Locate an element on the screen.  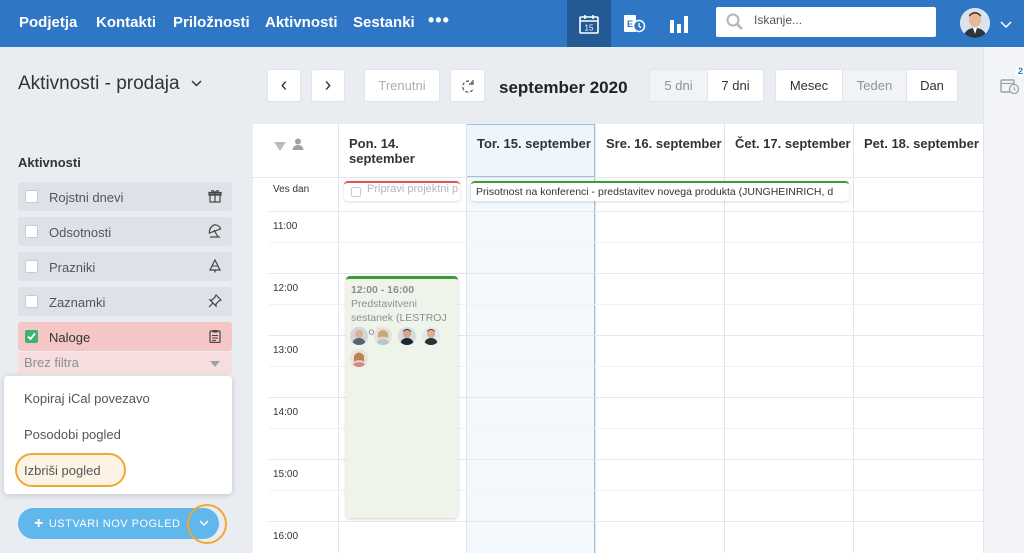
view-title-dropdown: Aktivnosti - prodaja is located at coordinates (110, 84).